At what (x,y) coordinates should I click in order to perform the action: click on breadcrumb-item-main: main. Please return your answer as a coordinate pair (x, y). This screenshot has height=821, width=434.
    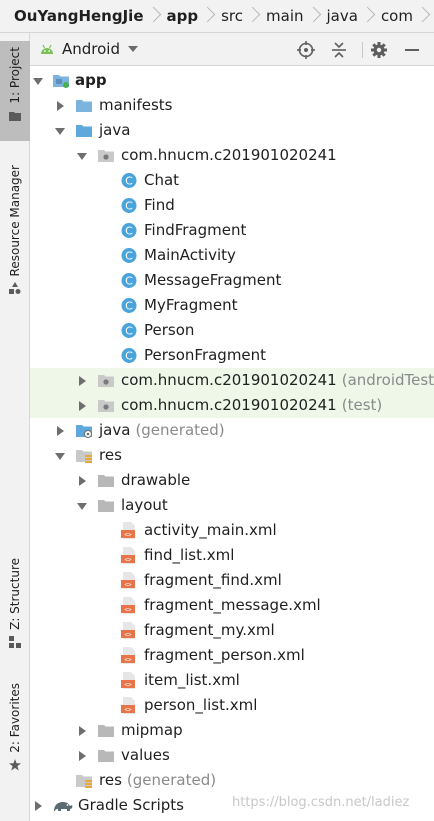
    Looking at the image, I should click on (296, 16).